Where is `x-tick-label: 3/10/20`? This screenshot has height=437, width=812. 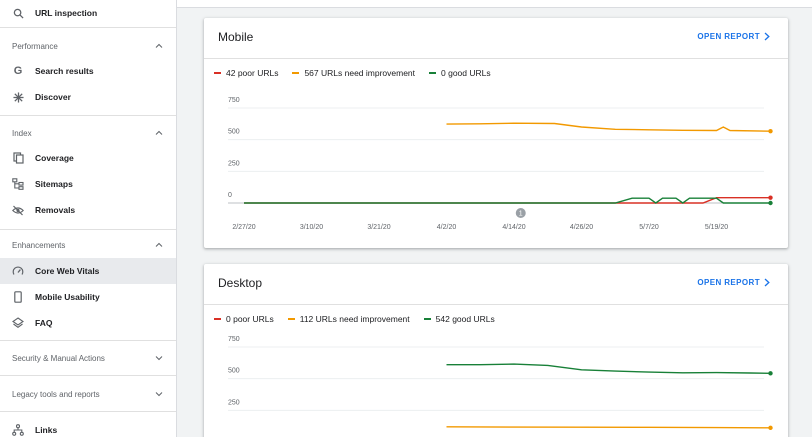 x-tick-label: 3/10/20 is located at coordinates (311, 227).